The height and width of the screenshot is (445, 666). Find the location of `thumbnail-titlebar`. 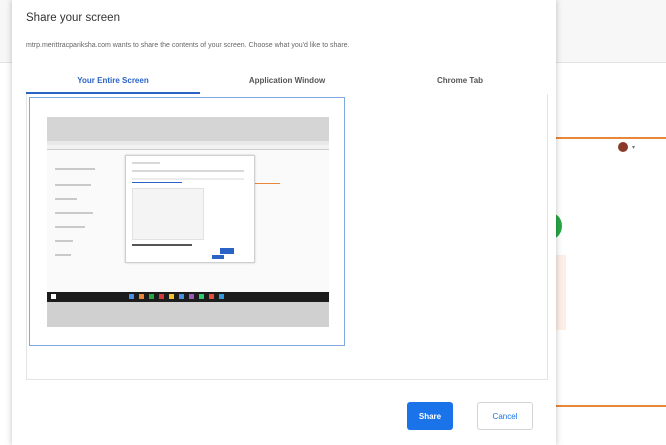

thumbnail-titlebar is located at coordinates (188, 129).